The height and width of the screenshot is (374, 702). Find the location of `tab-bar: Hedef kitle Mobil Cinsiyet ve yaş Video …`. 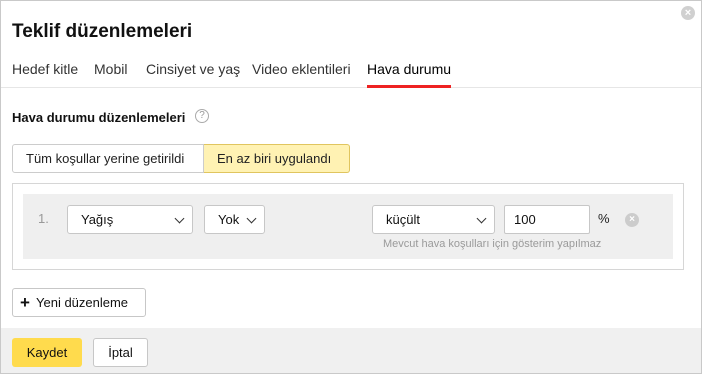

tab-bar: Hedef kitle Mobil Cinsiyet ve yaş Video … is located at coordinates (351, 73).